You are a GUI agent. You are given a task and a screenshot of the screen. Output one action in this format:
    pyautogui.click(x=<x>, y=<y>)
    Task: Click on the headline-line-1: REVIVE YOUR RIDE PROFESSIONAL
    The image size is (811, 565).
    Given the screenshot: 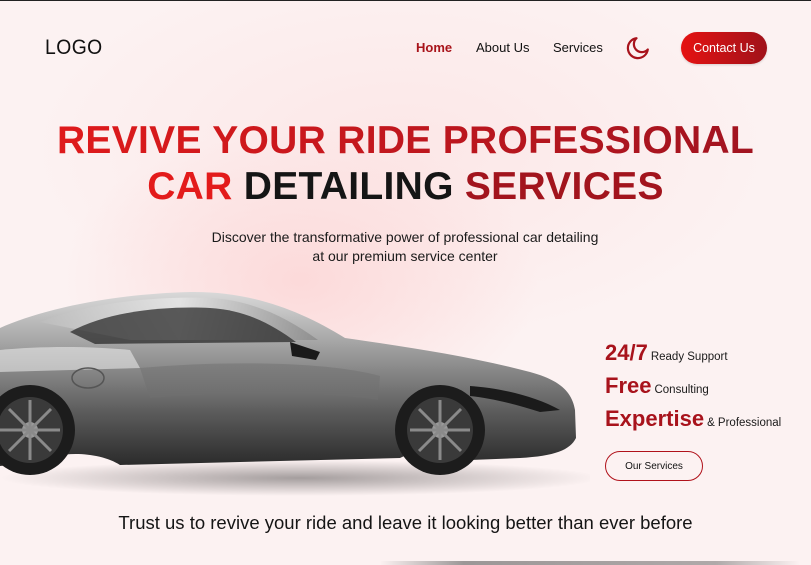 What is the action you would take?
    pyautogui.click(x=405, y=141)
    